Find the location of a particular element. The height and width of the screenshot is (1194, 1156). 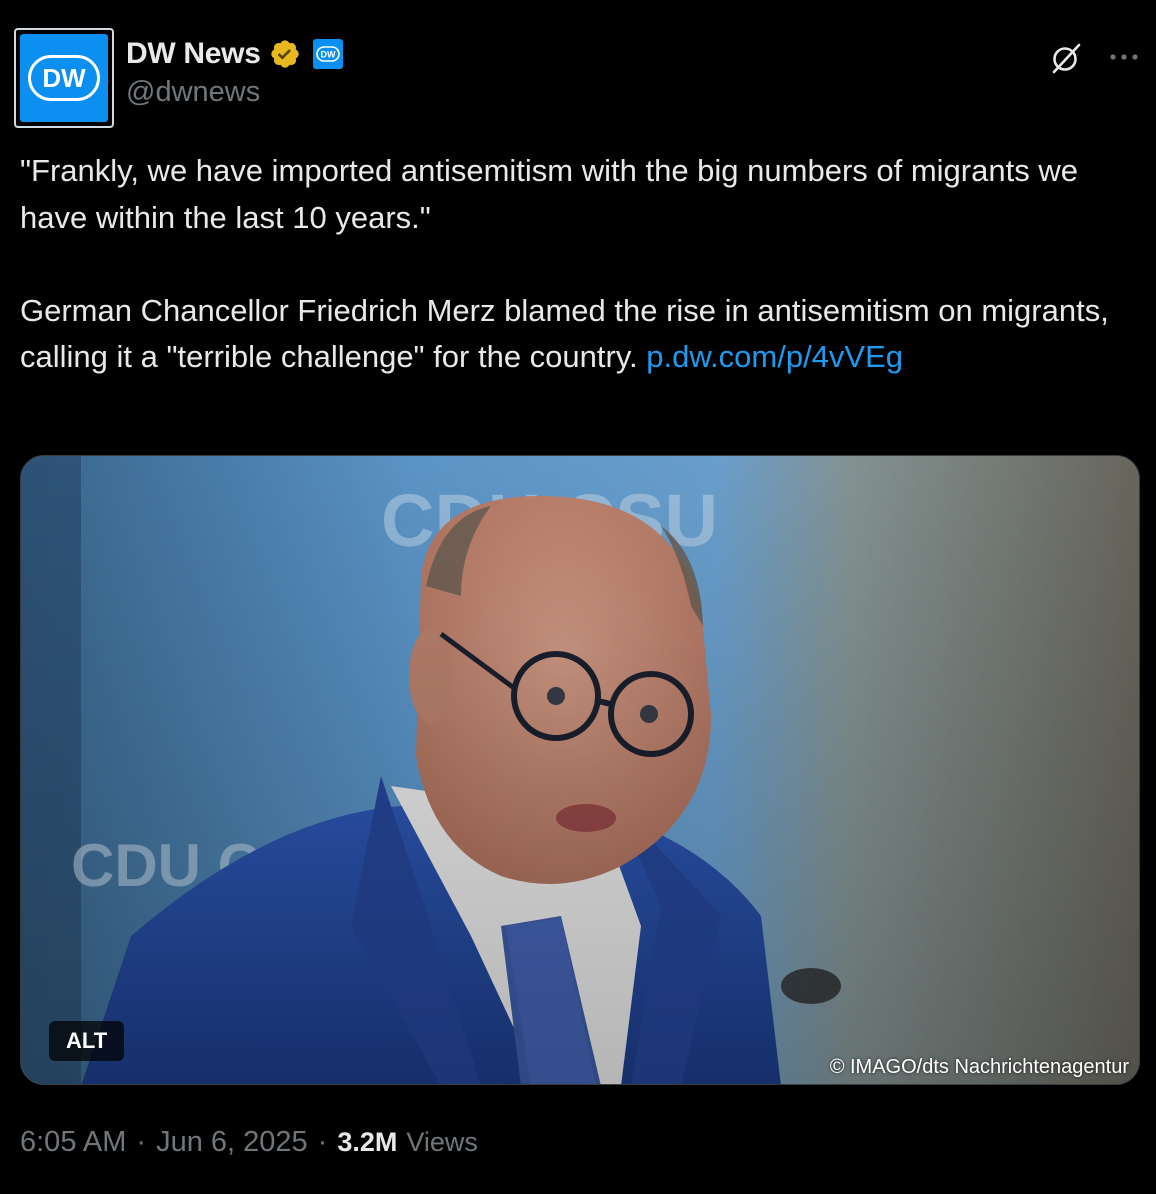

avatar: DW is located at coordinates (64, 78).